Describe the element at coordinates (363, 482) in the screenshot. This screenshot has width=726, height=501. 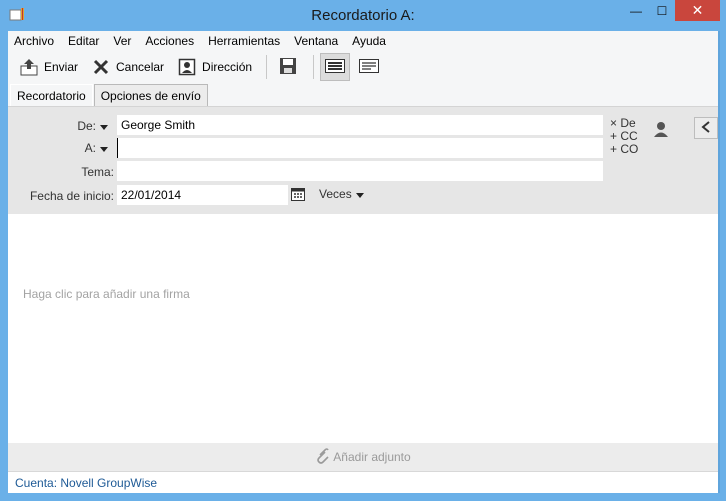
I see `status-bar: Cuenta: Novell GroupWise` at that location.